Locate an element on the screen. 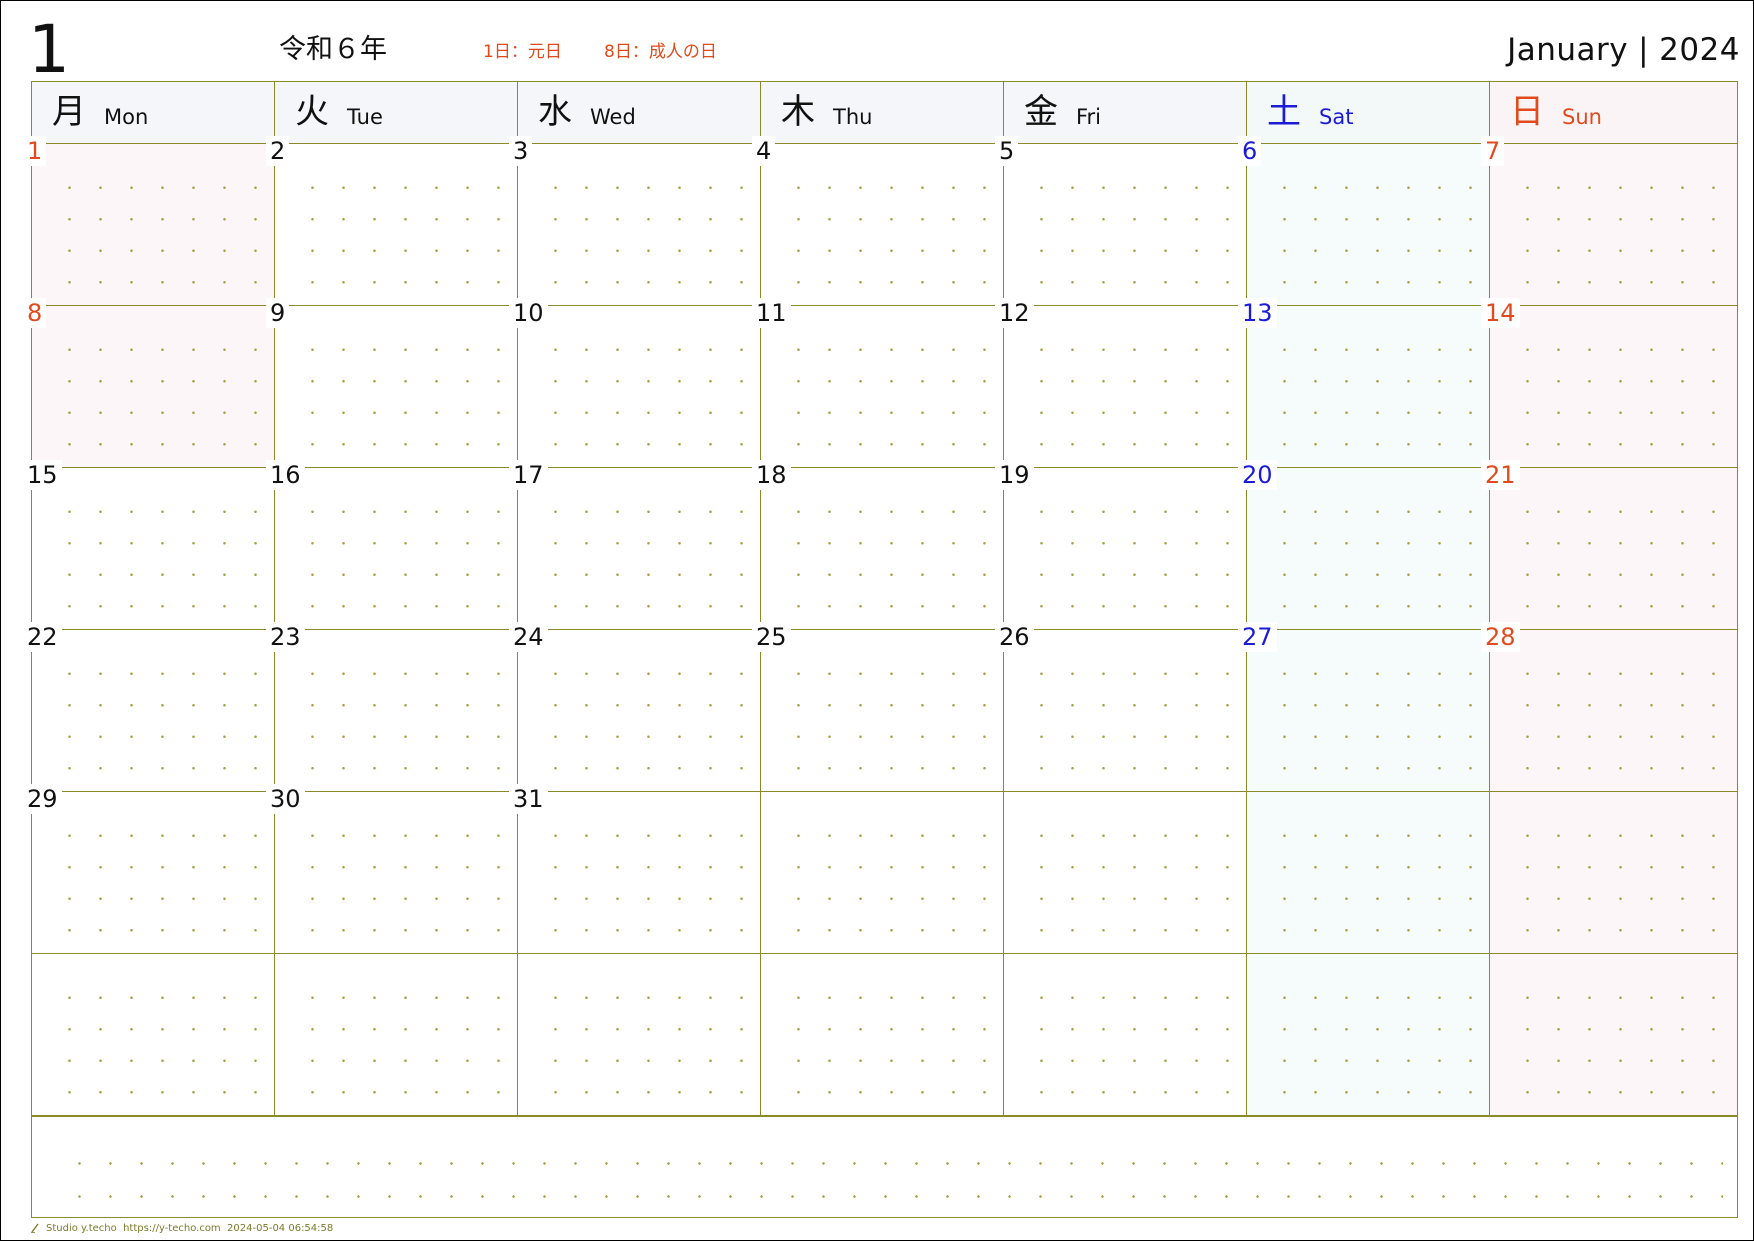 The width and height of the screenshot is (1754, 1241). day-number: 26 is located at coordinates (1014, 637).